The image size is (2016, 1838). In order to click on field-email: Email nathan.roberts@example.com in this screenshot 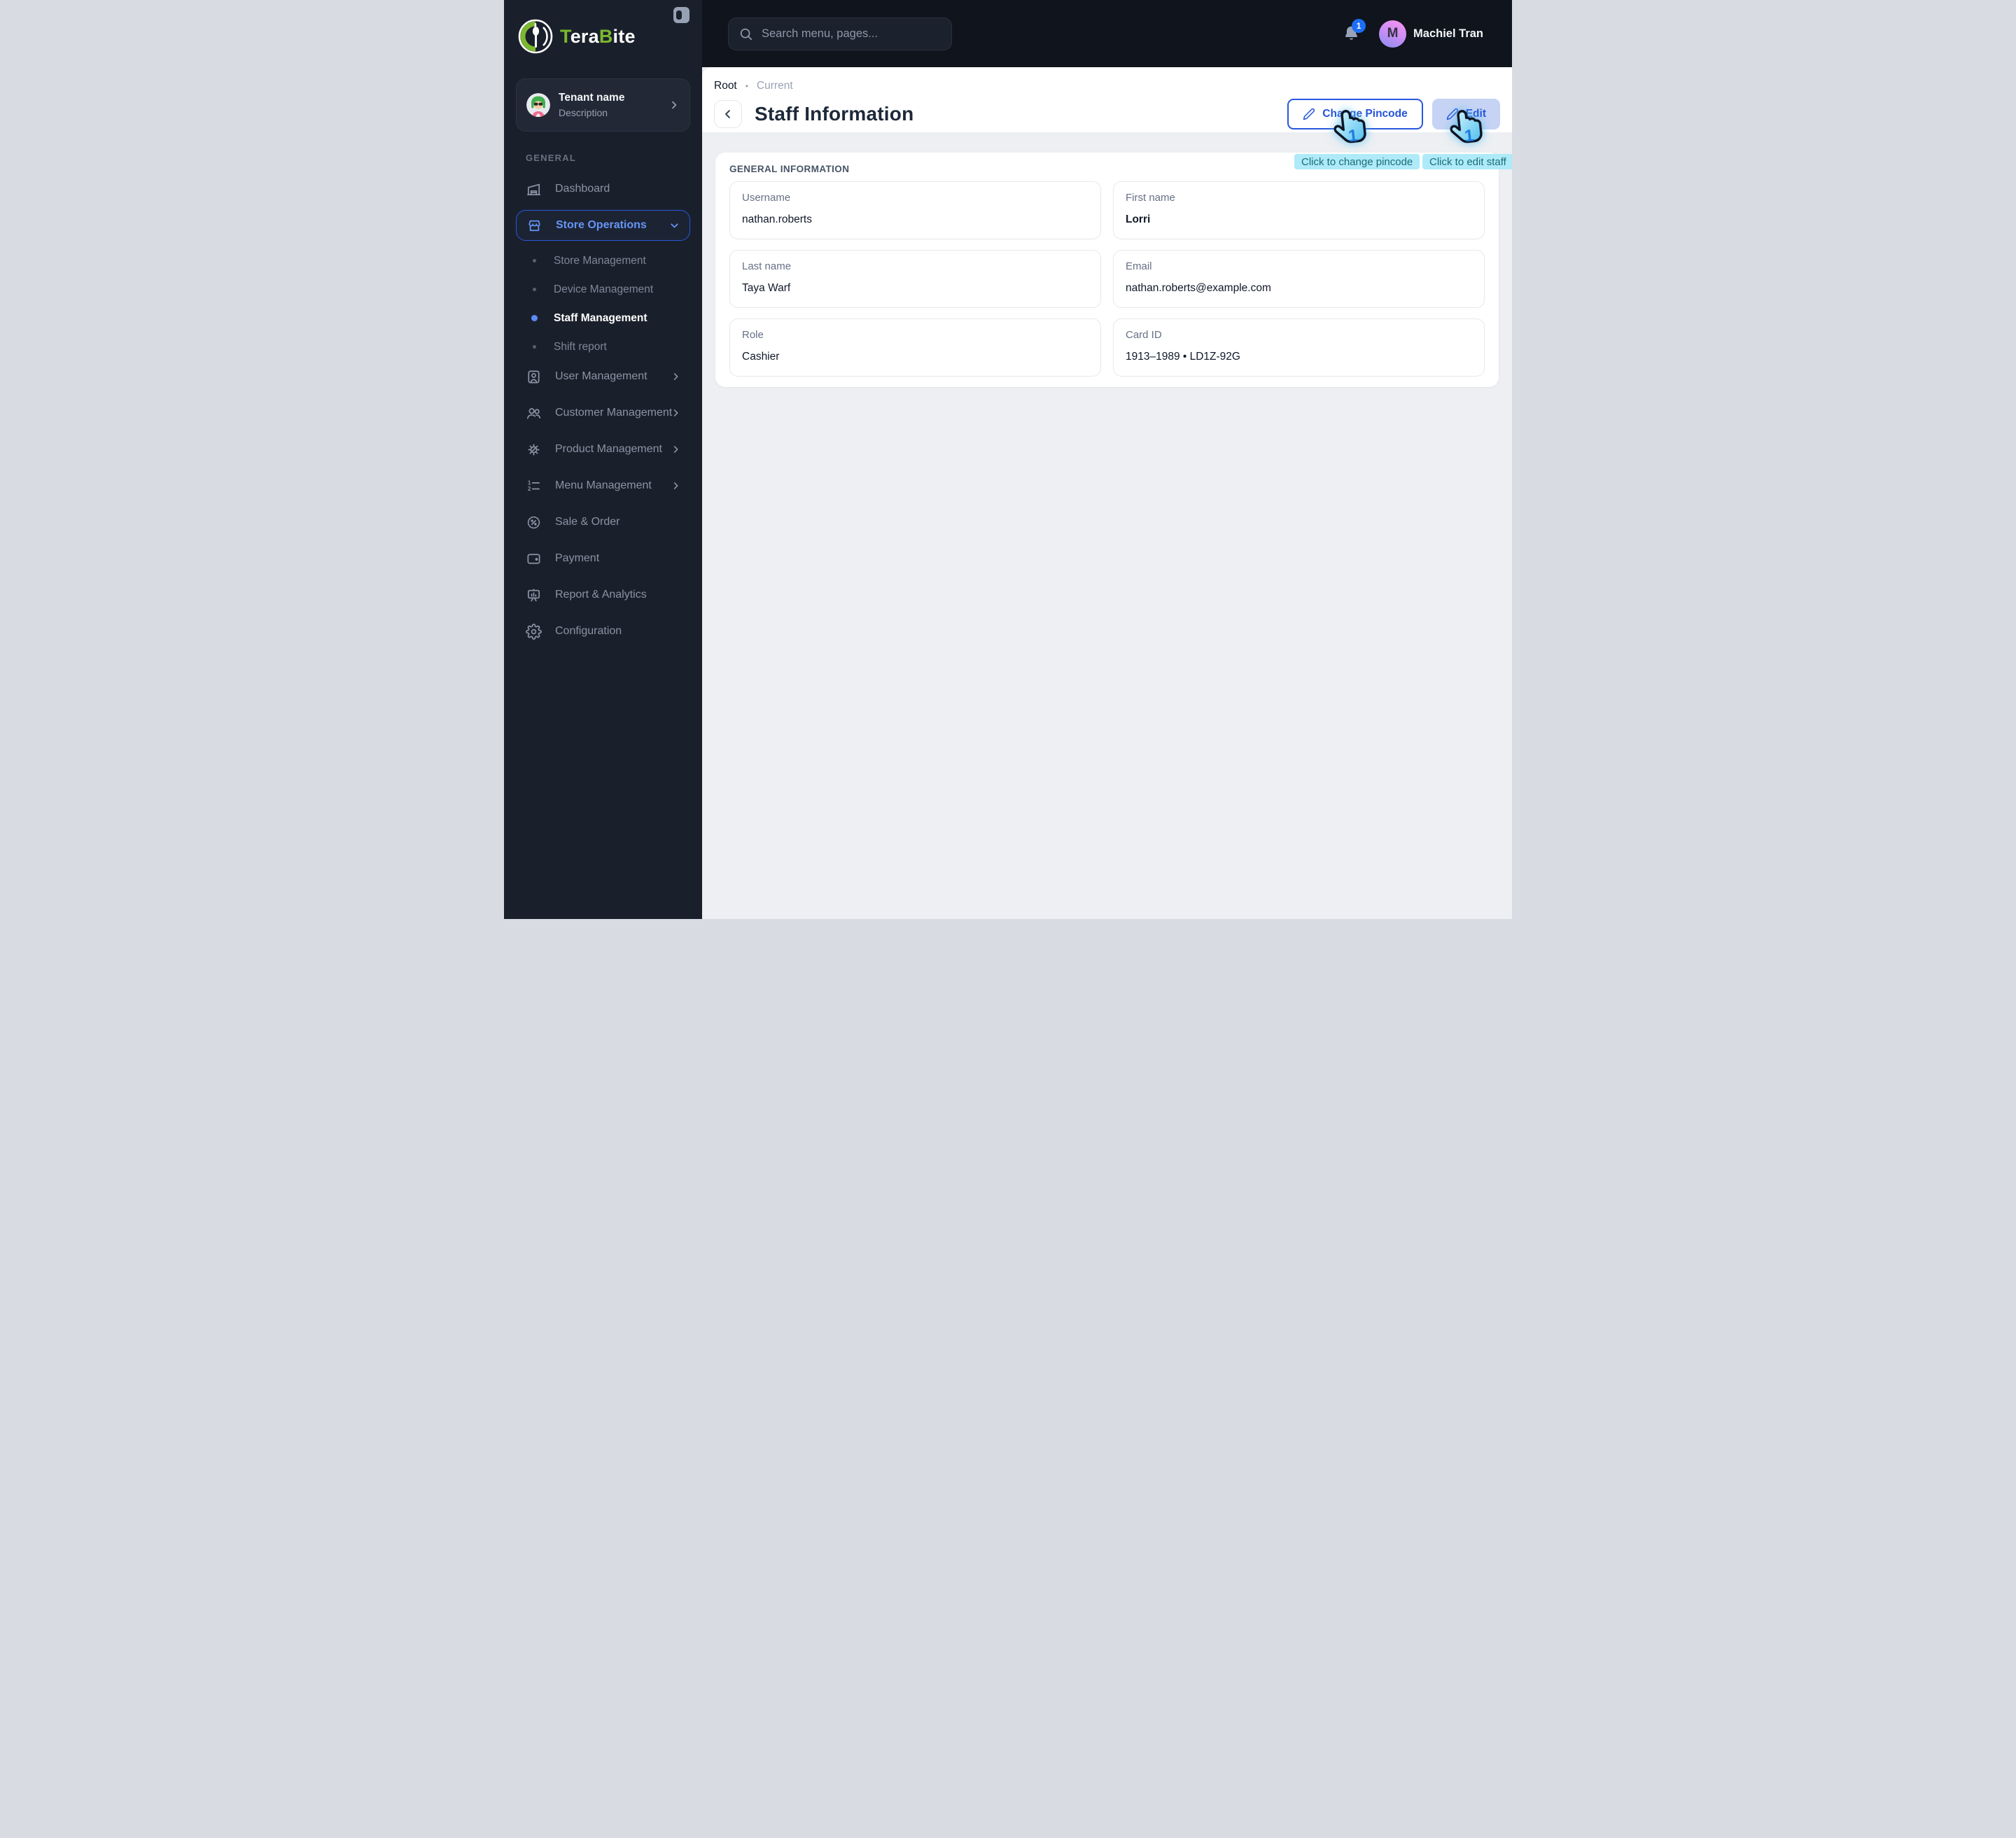, I will do `click(1299, 279)`.